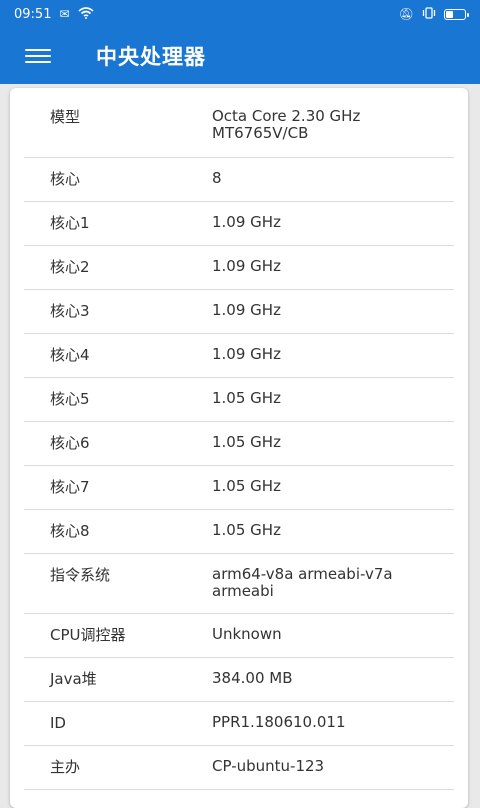 The image size is (480, 808). Describe the element at coordinates (70, 487) in the screenshot. I see `row-label: 核心7` at that location.